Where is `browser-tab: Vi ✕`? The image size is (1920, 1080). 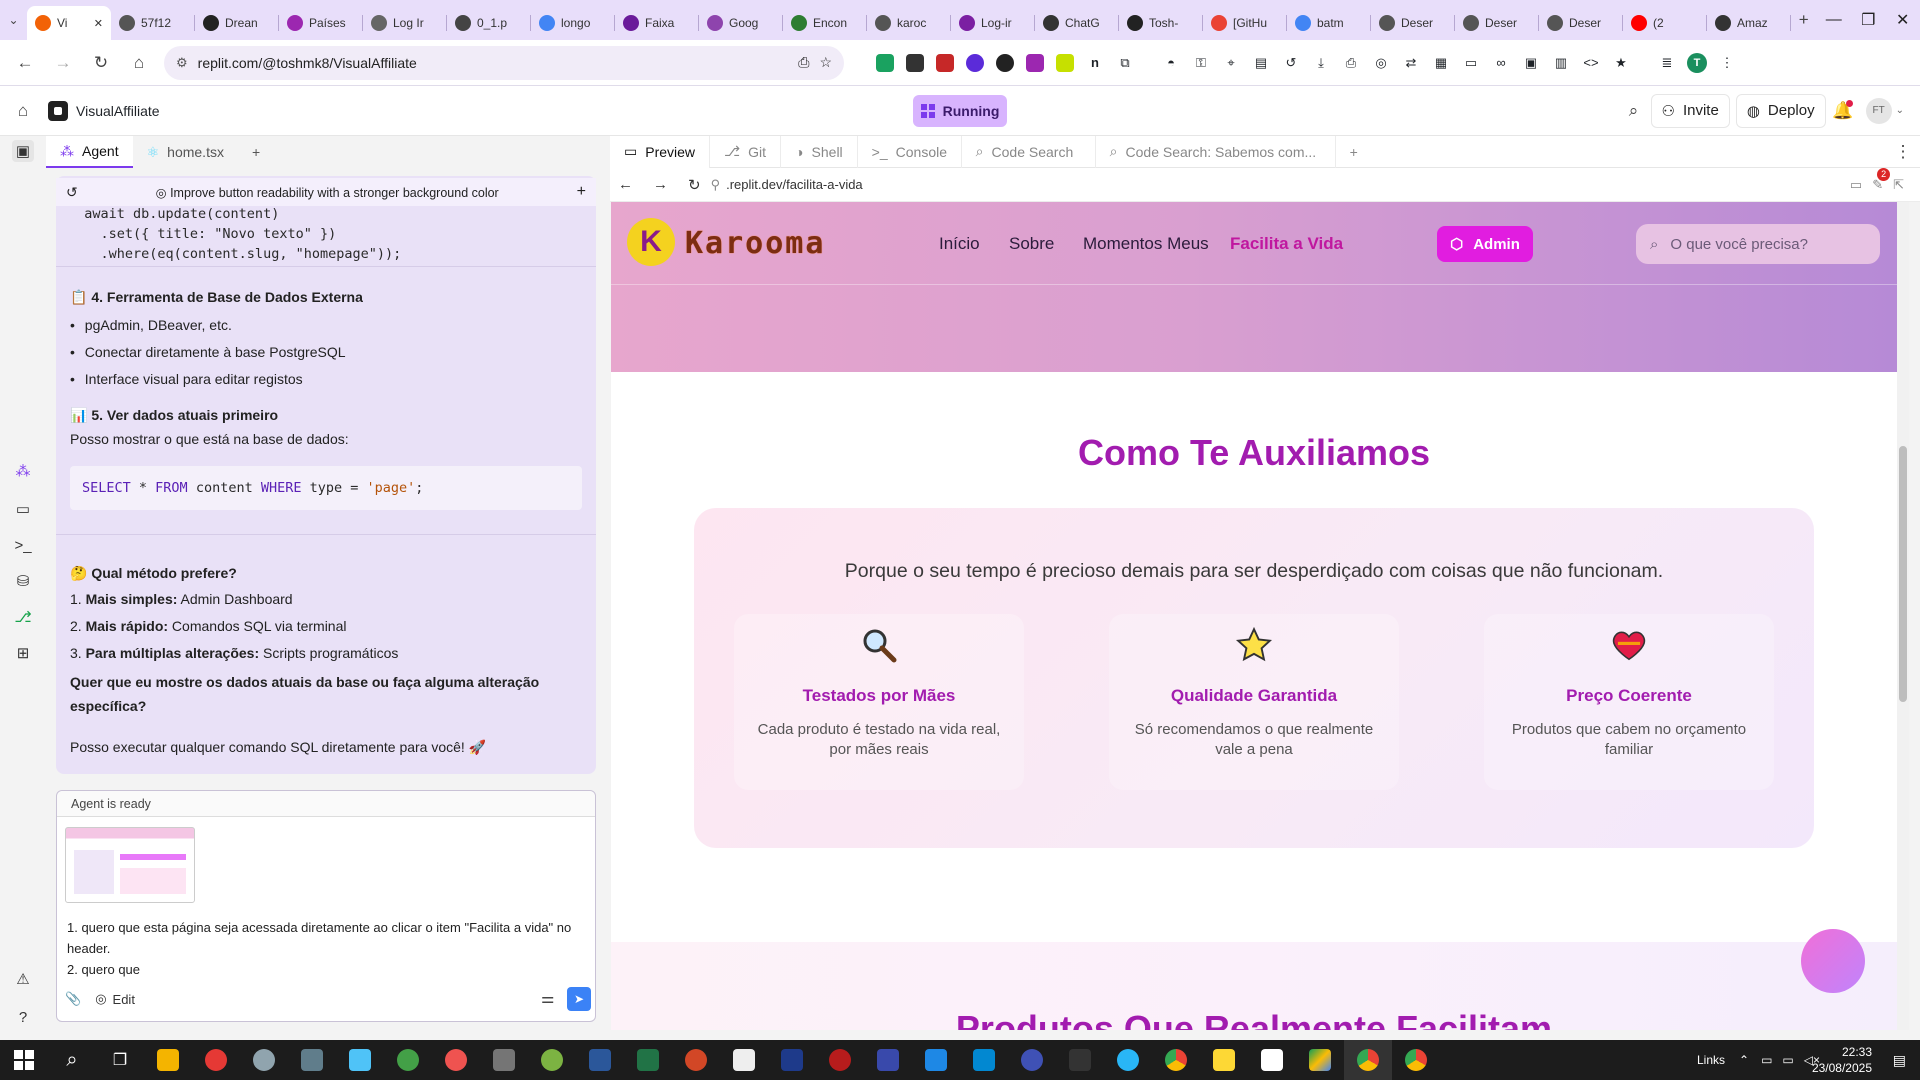 browser-tab: Vi ✕ is located at coordinates (69, 23).